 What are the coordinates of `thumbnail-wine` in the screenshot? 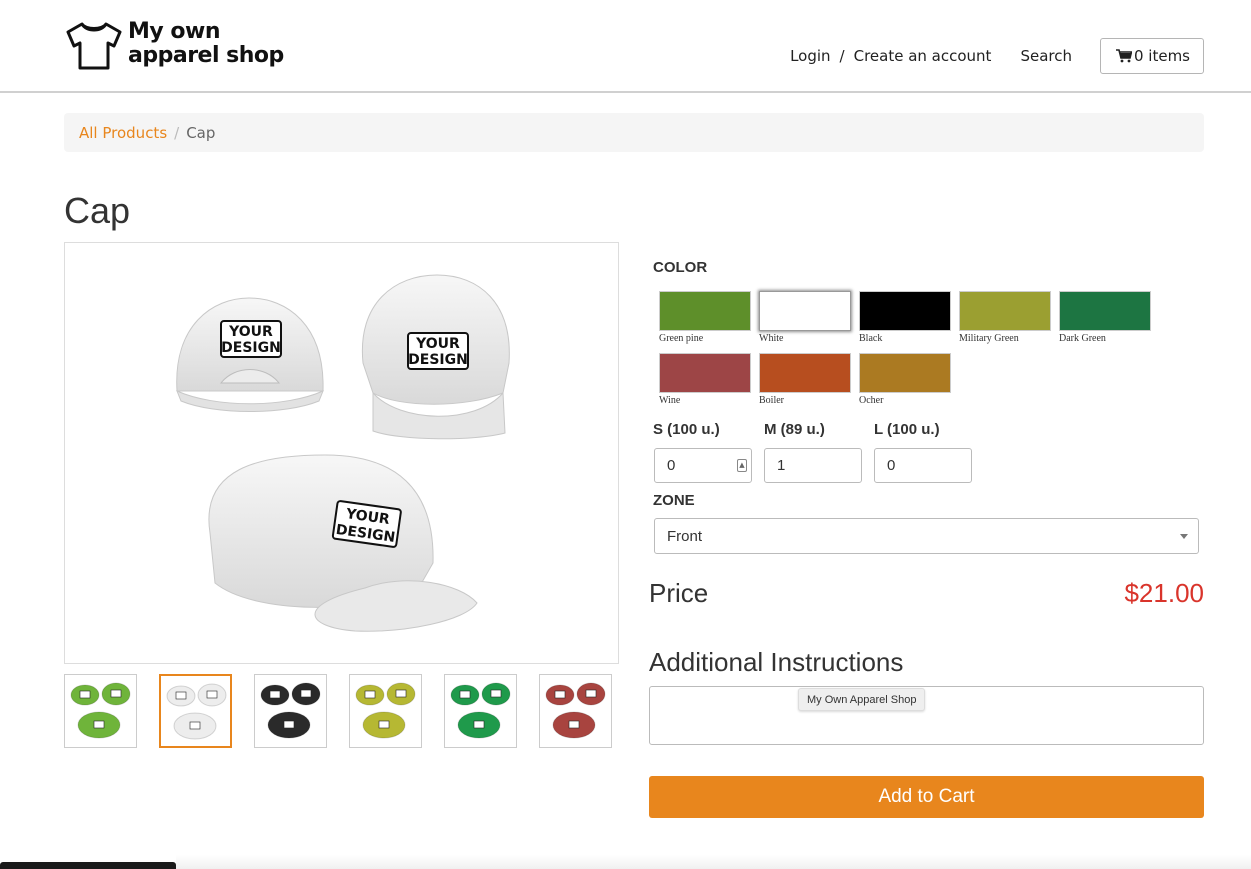 It's located at (575, 711).